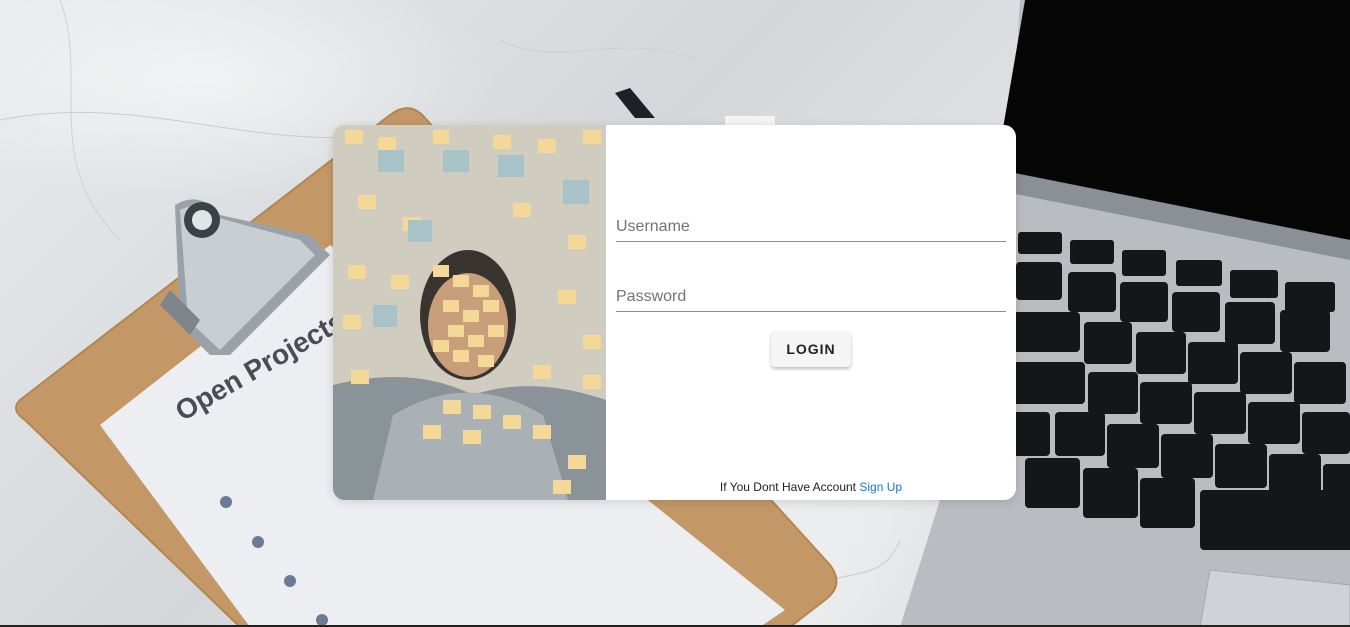  I want to click on signup-link: Sign Up, so click(880, 487).